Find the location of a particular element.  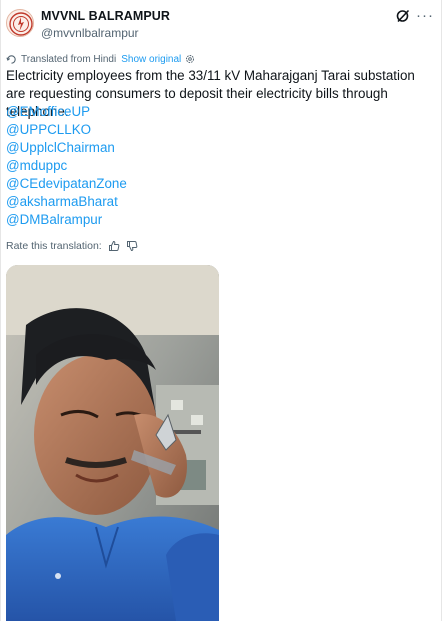

rate-translation-label: Rate this translation: is located at coordinates (54, 246).